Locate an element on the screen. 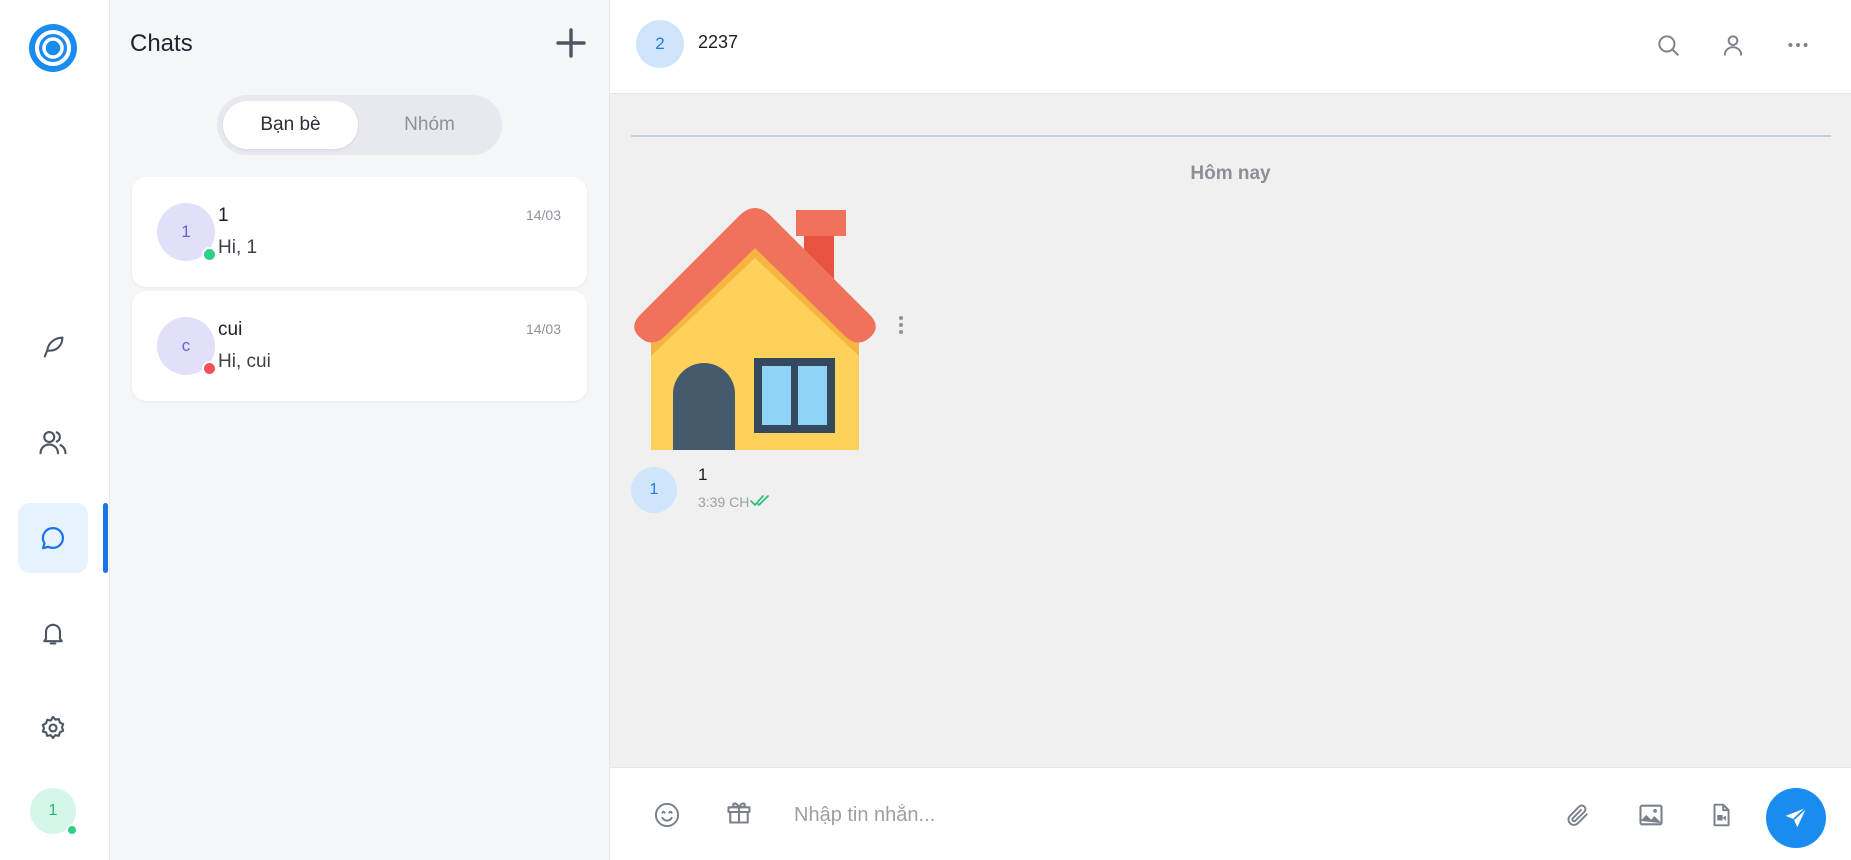 The height and width of the screenshot is (860, 1851). active-nav-indicator is located at coordinates (105, 538).